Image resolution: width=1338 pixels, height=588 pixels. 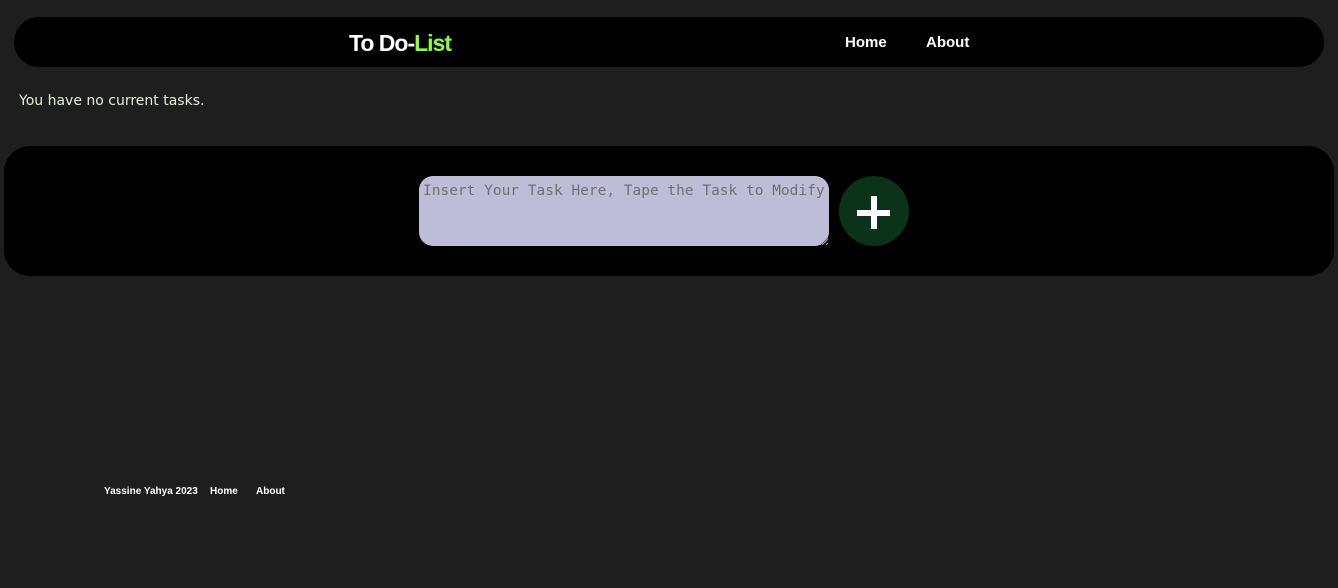 What do you see at coordinates (624, 211) in the screenshot?
I see `task-input` at bounding box center [624, 211].